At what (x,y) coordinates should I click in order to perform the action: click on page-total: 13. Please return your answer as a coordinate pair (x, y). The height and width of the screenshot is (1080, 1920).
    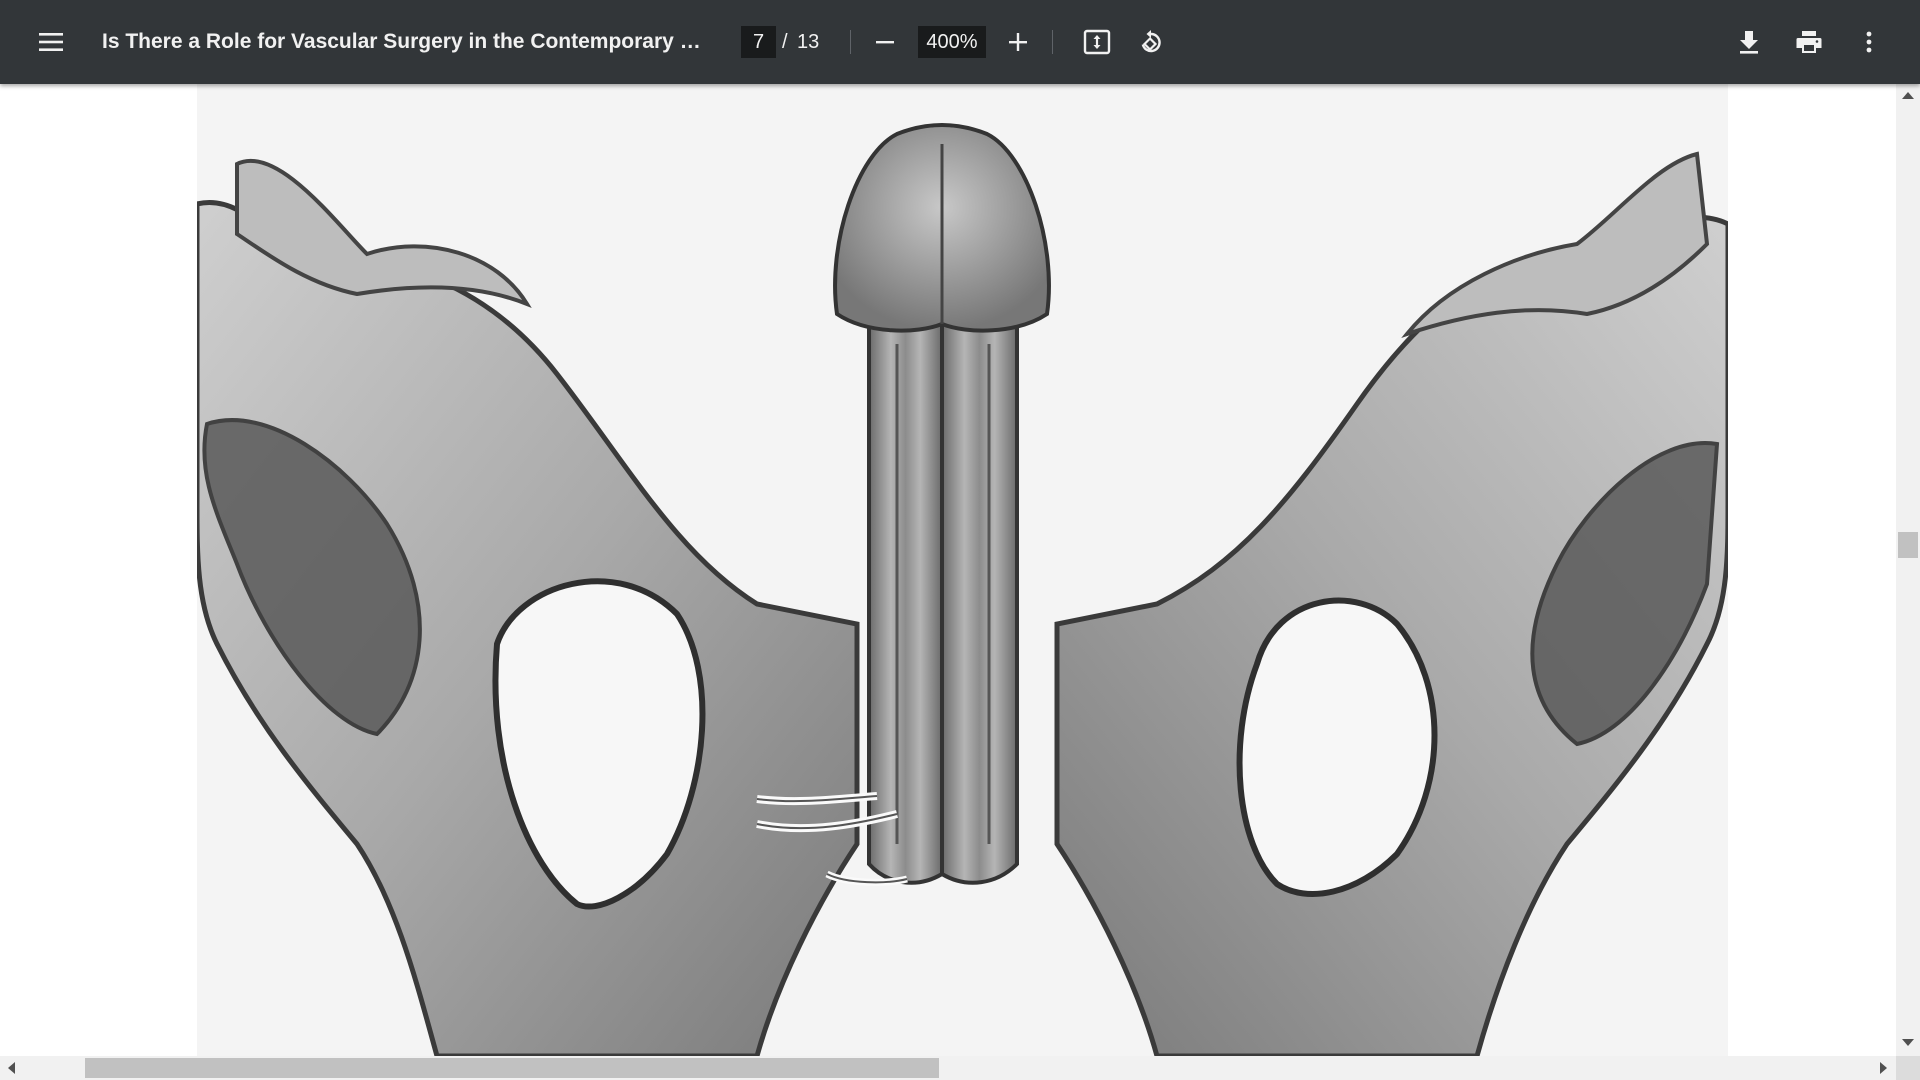
    Looking at the image, I should click on (808, 42).